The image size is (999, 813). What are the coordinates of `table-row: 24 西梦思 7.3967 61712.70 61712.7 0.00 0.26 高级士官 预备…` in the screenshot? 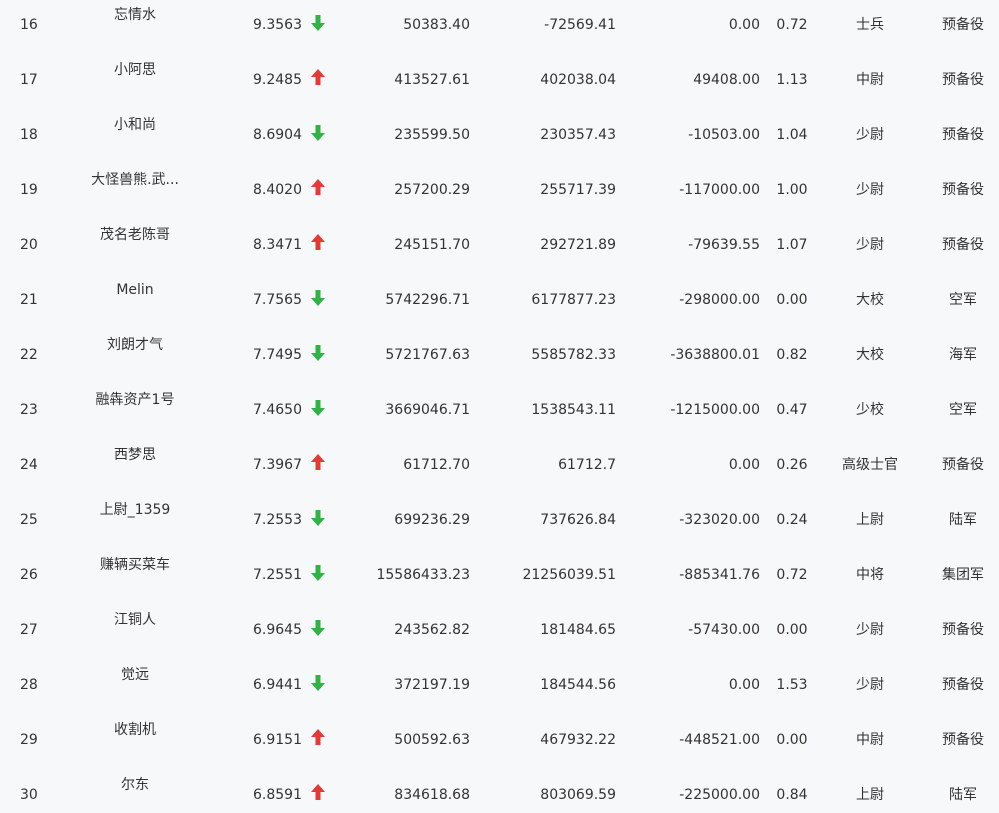 It's located at (499, 468).